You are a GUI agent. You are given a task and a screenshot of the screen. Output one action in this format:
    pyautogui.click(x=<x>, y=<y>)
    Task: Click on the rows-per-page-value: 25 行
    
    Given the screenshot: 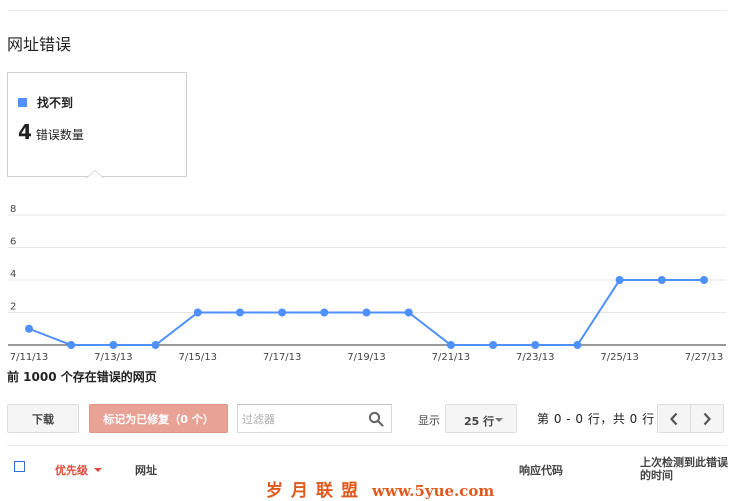 What is the action you would take?
    pyautogui.click(x=479, y=421)
    